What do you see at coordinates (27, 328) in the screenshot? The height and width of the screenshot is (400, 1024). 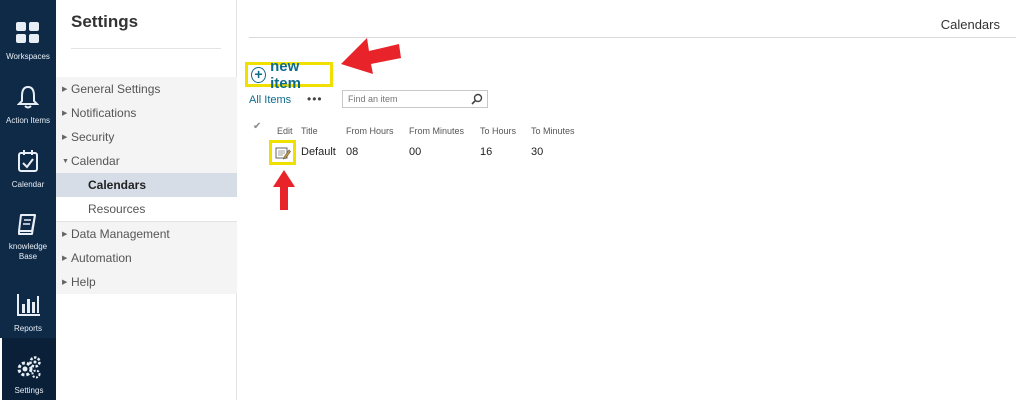 I see `rail-label: Reports` at bounding box center [27, 328].